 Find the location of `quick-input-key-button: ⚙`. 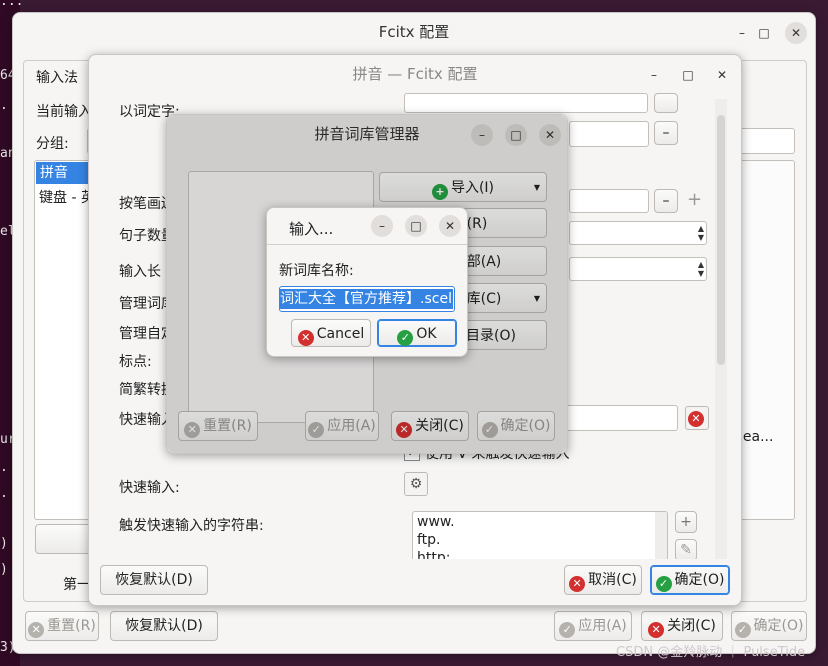

quick-input-key-button: ⚙ is located at coordinates (416, 484).